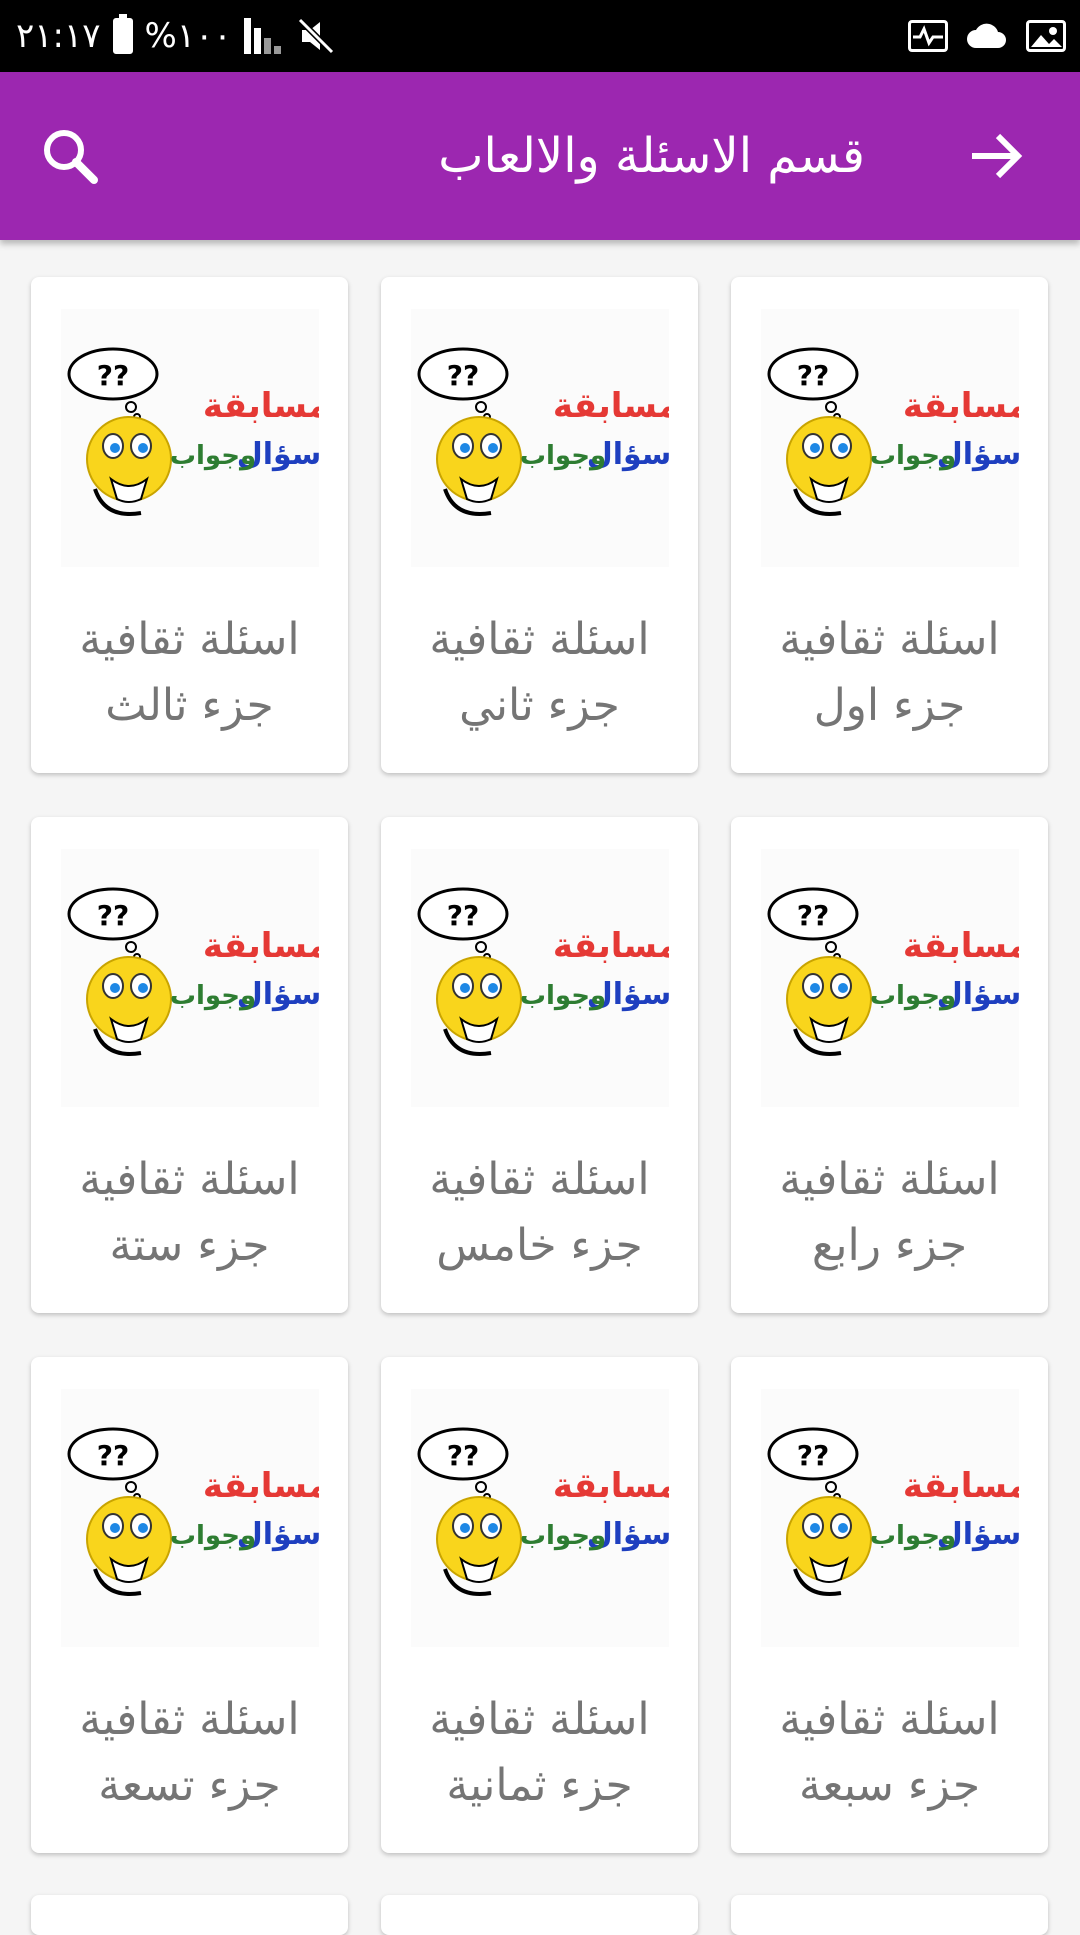 Image resolution: width=1080 pixels, height=1935 pixels. I want to click on card-title: اسئلة ثقافية جزء ثاني, so click(539, 673).